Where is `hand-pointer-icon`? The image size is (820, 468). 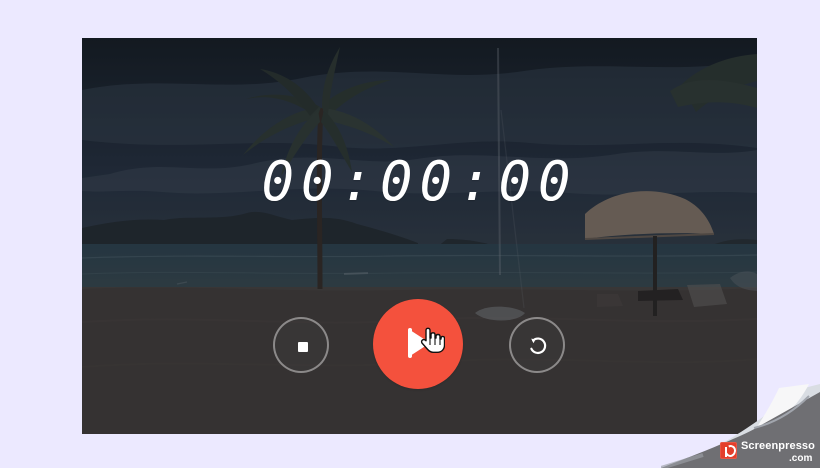
hand-pointer-icon is located at coordinates (432, 340).